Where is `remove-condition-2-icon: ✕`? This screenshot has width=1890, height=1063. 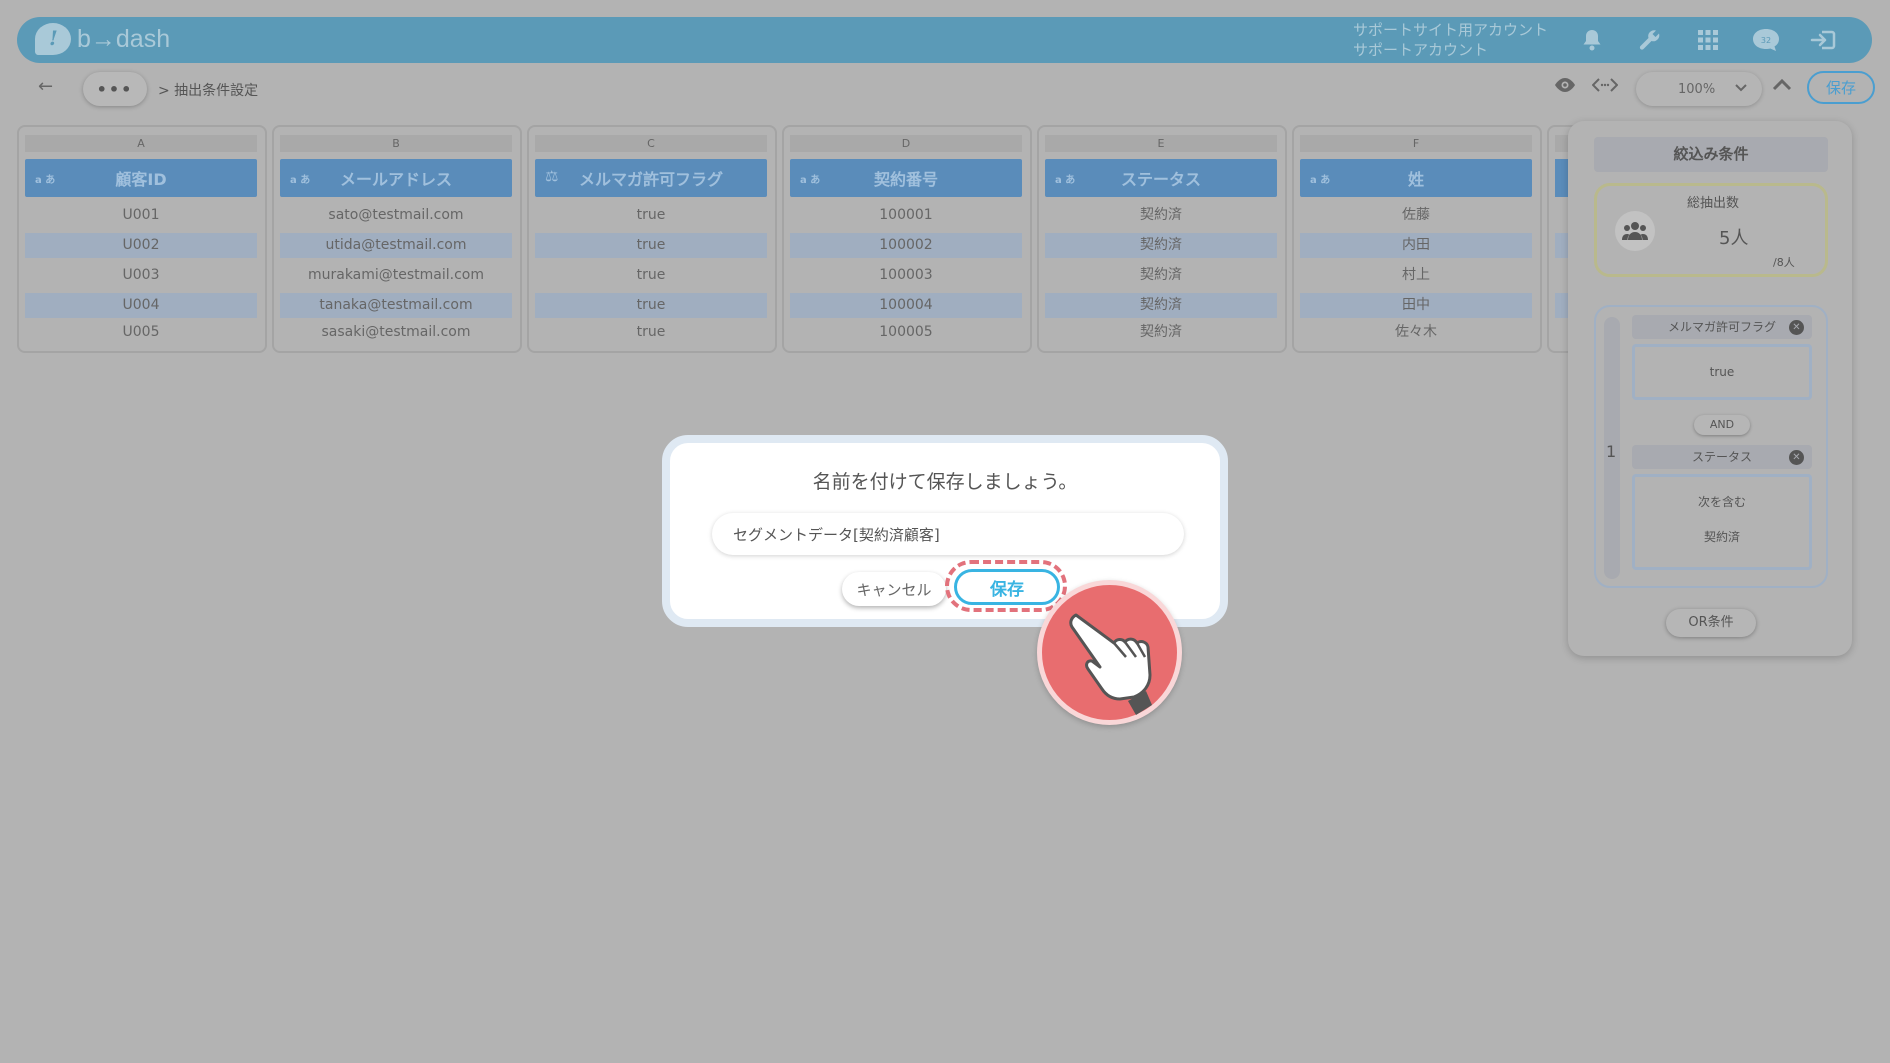 remove-condition-2-icon: ✕ is located at coordinates (1796, 457).